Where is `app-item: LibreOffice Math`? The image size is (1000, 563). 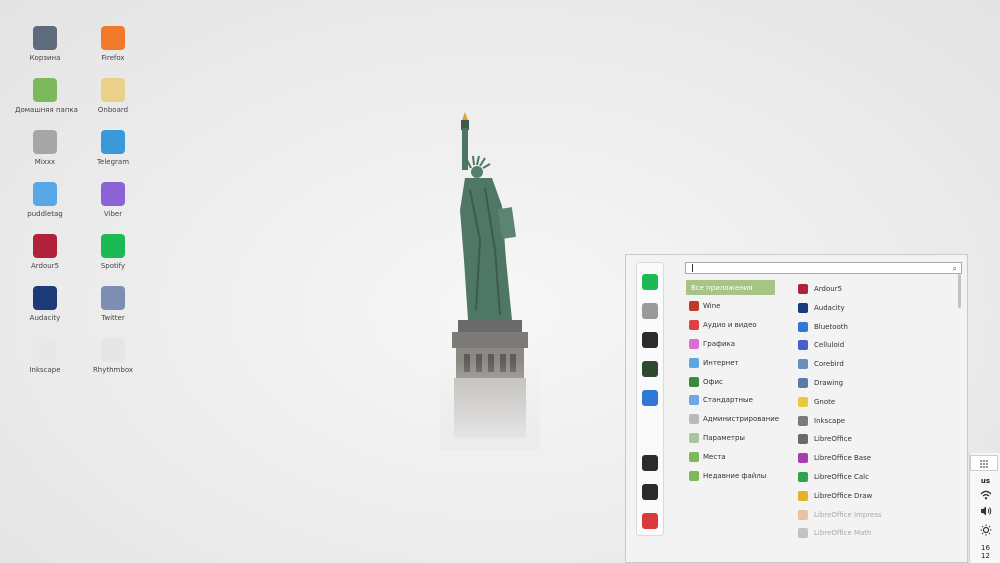 app-item: LibreOffice Math is located at coordinates (873, 533).